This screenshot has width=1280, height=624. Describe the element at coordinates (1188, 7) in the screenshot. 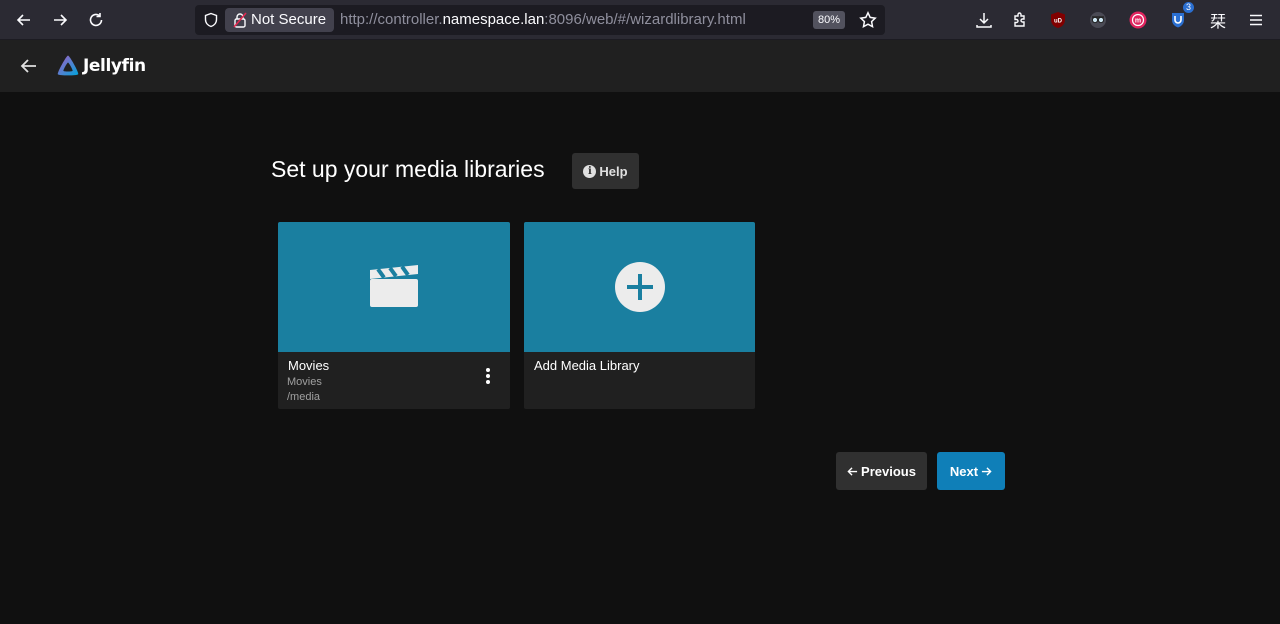

I see `extension-badge-count: 3` at that location.